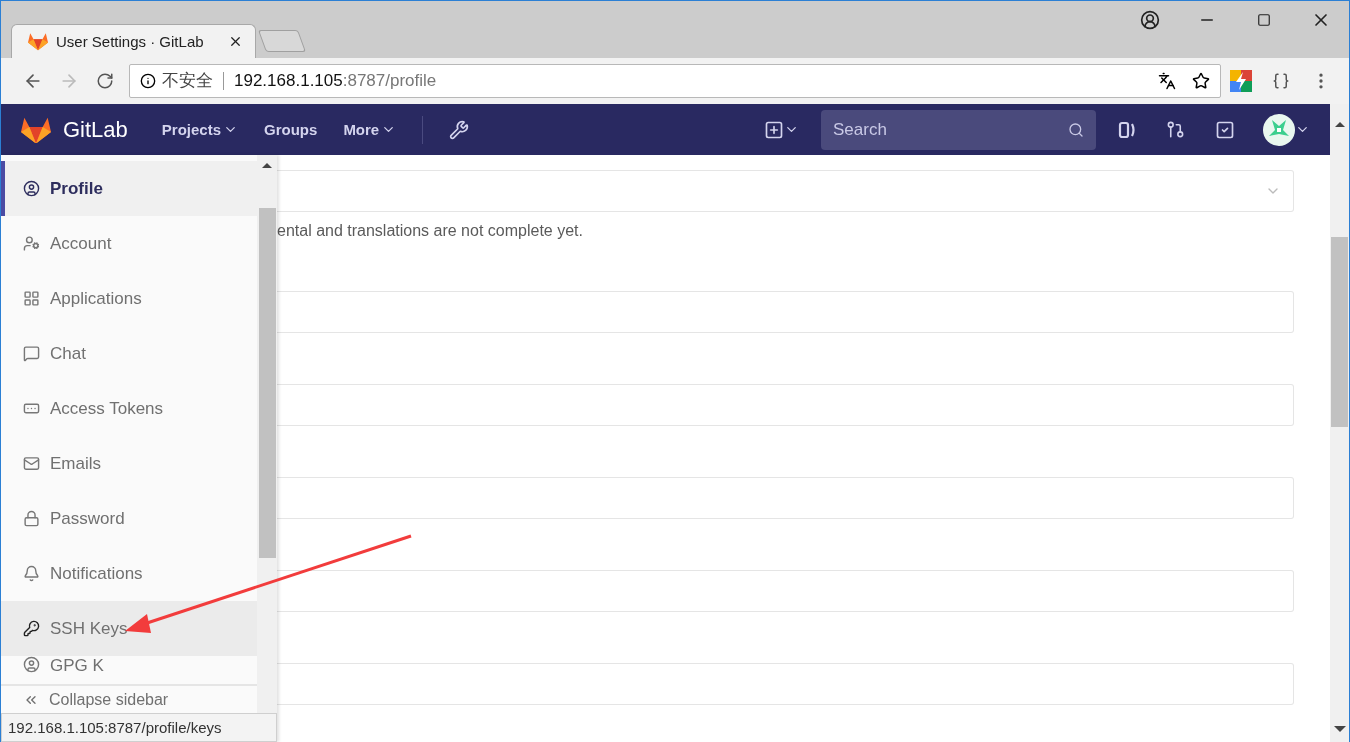  What do you see at coordinates (129, 573) in the screenshot?
I see `sidebar-item: Notifications` at bounding box center [129, 573].